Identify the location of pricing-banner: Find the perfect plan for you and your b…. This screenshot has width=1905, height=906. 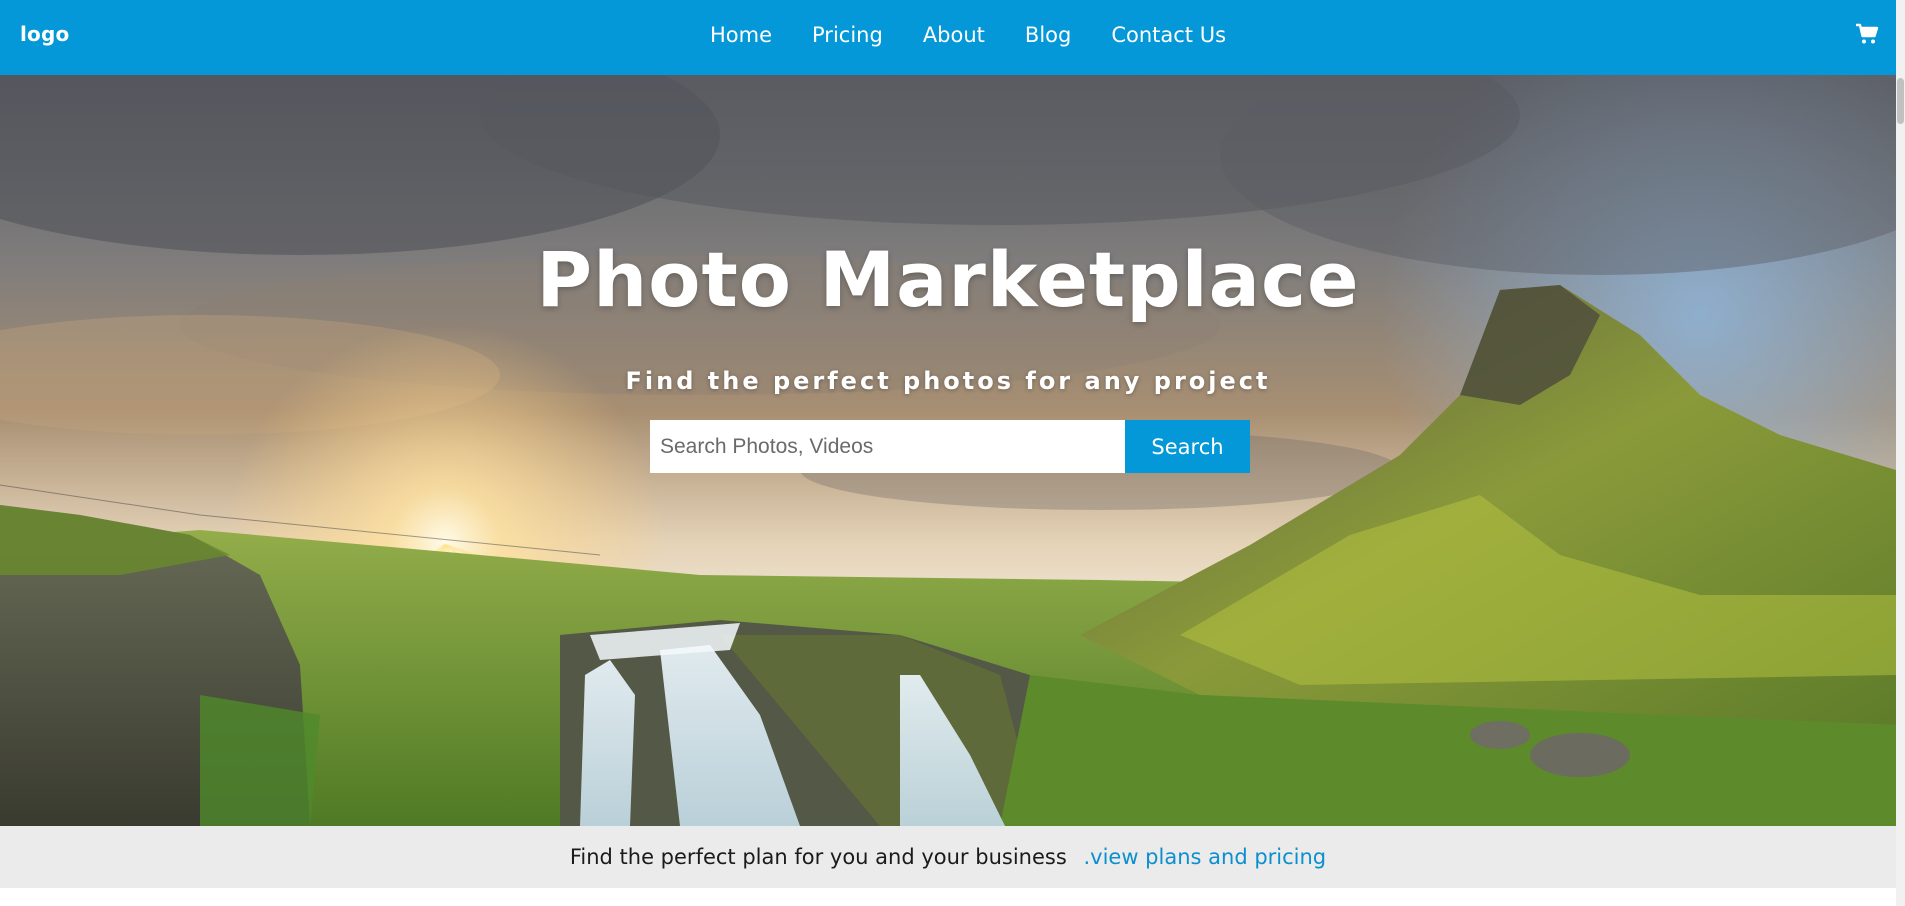
(948, 857).